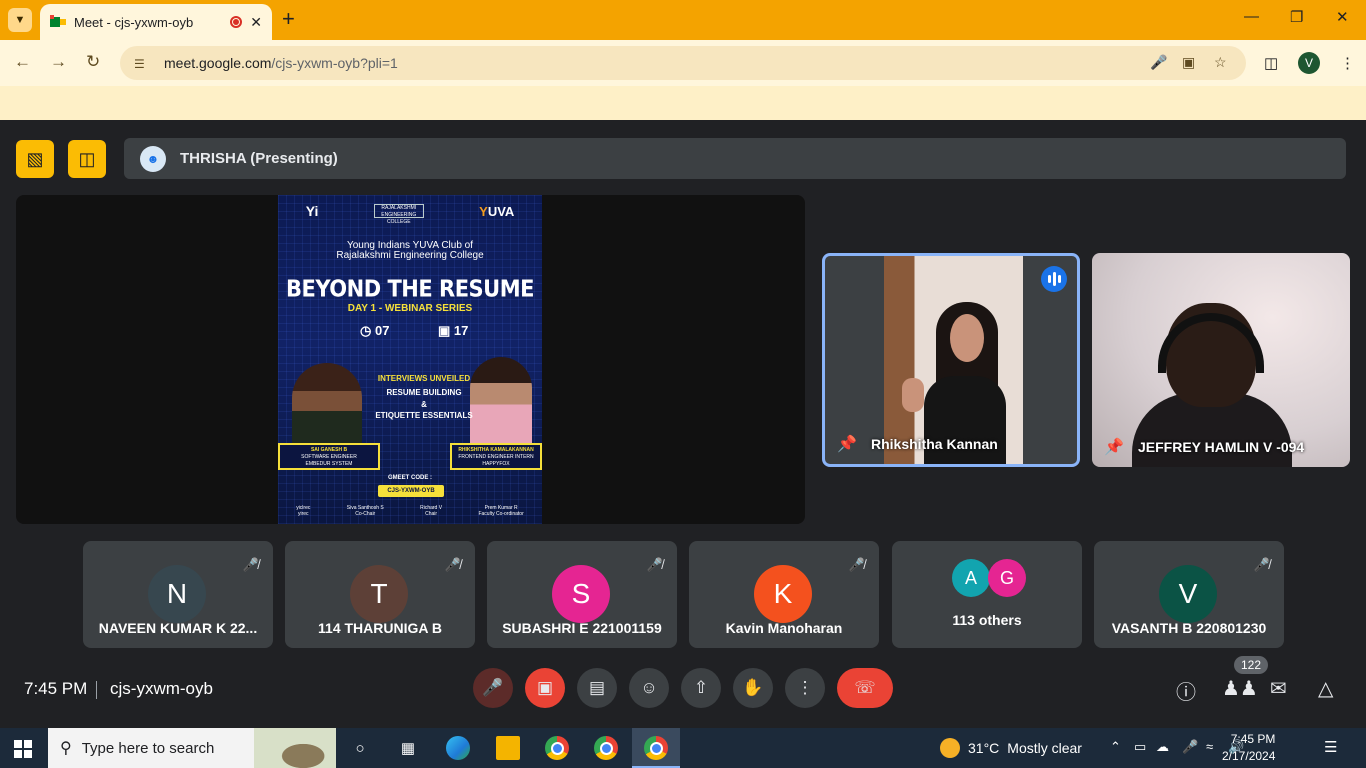  What do you see at coordinates (1296, 17) in the screenshot?
I see `restore-window-icon: ❐` at bounding box center [1296, 17].